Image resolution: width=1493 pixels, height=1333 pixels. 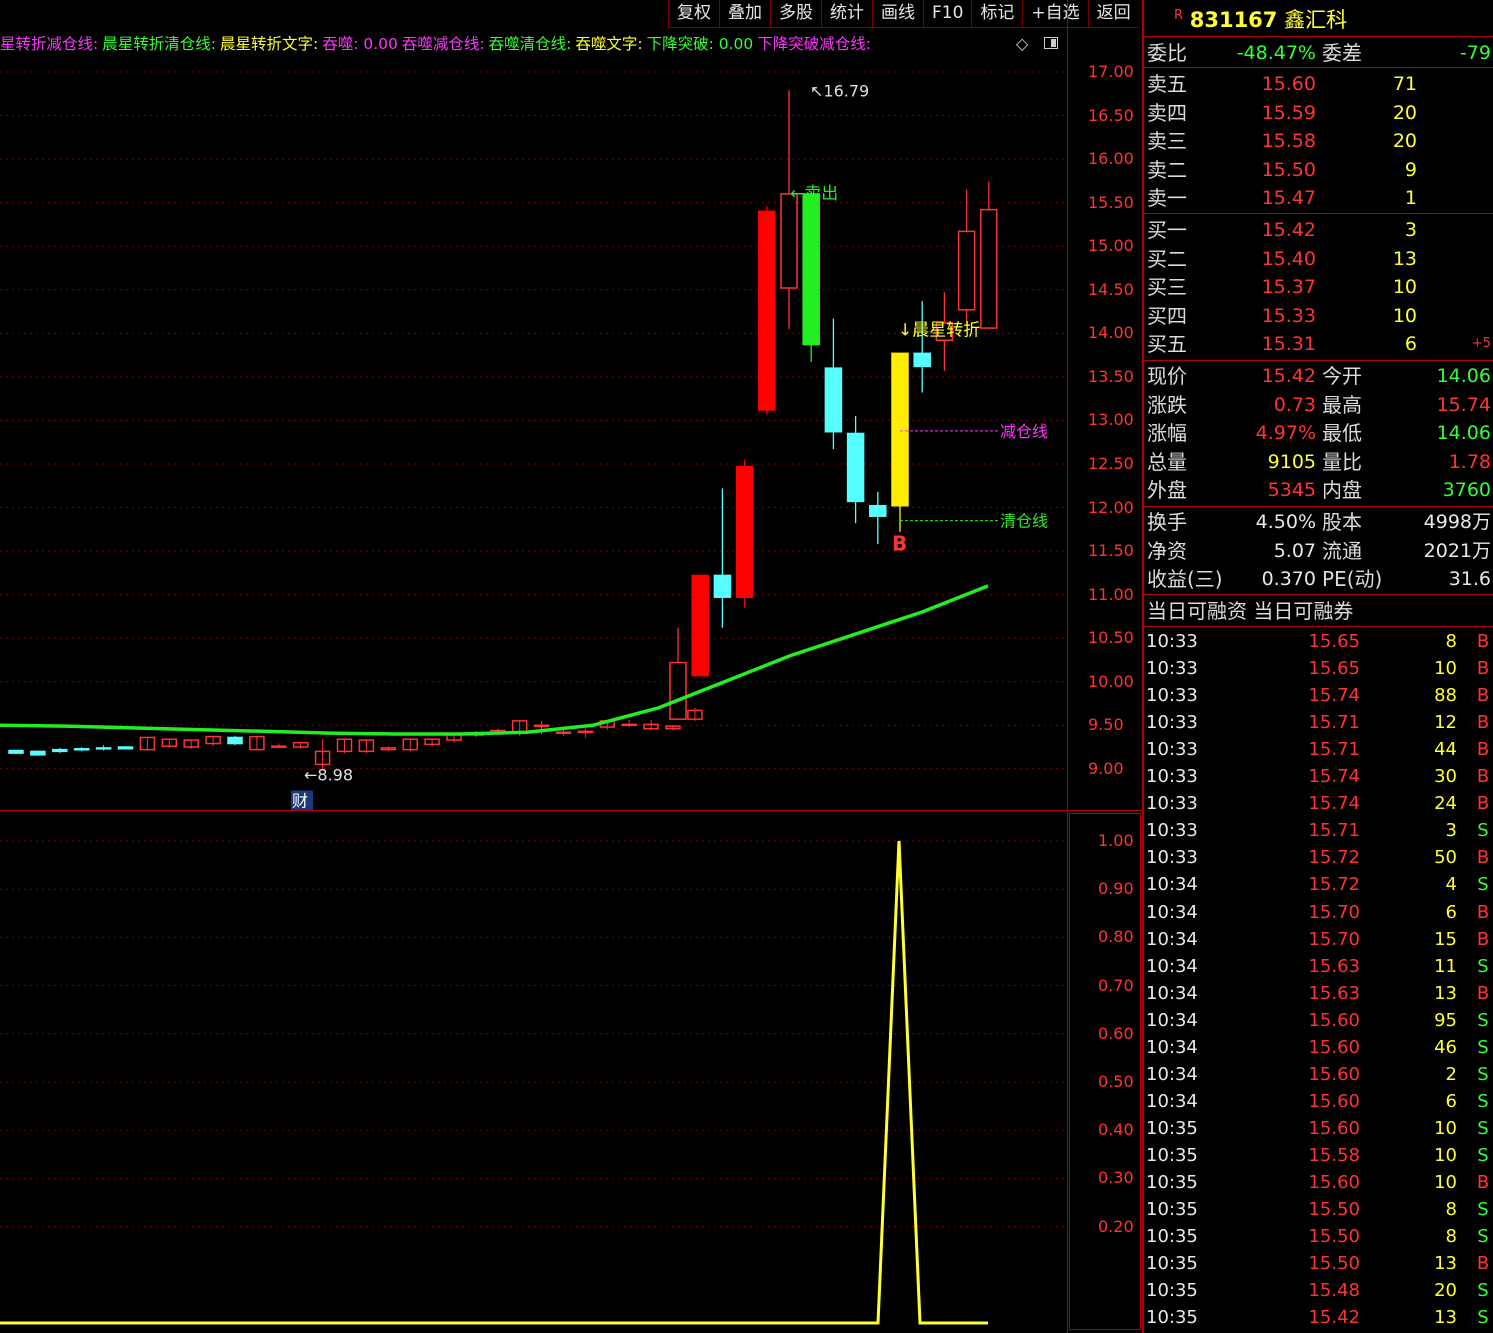 I want to click on quote-row: 现价 15.42 今开 14.06, so click(x=1318, y=376).